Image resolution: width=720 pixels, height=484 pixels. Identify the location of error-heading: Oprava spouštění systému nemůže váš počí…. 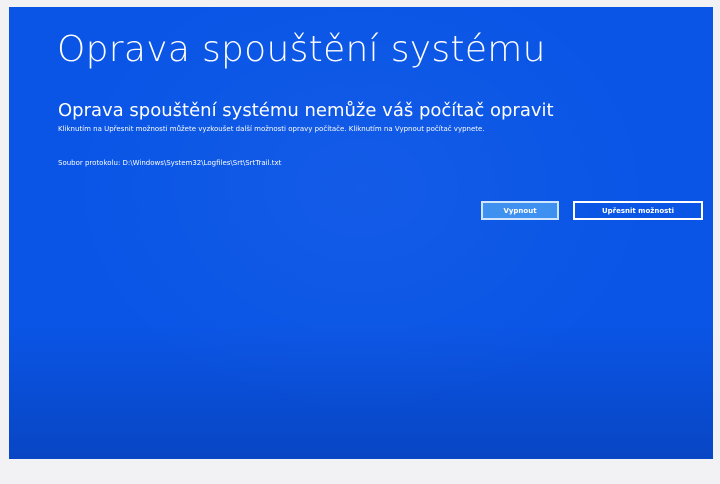
(306, 110).